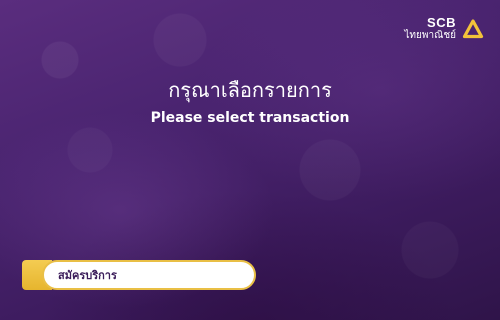 This screenshot has width=500, height=320. I want to click on brand-text: SCB ไทยพาณิชย์, so click(430, 28).